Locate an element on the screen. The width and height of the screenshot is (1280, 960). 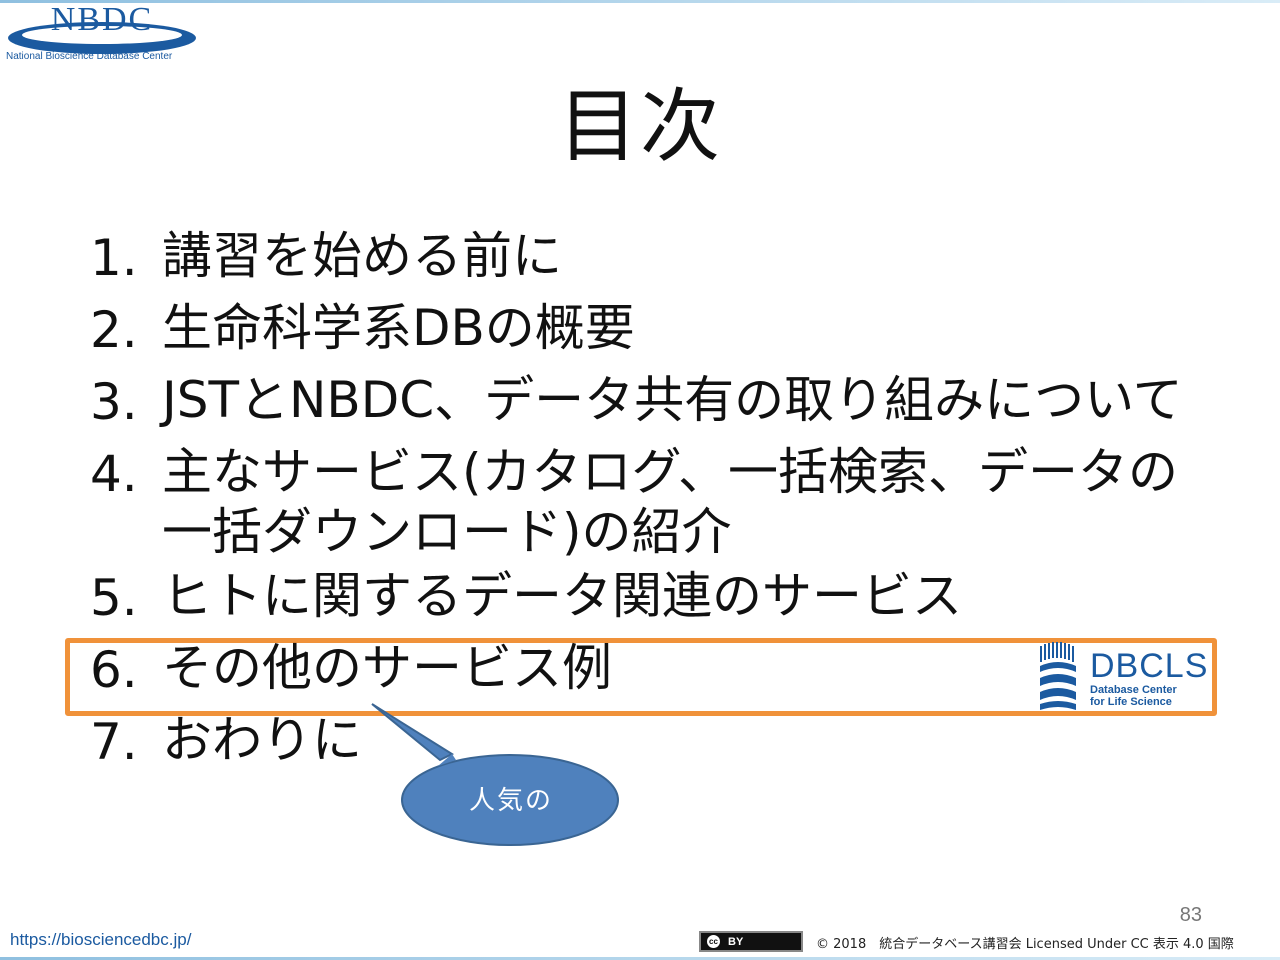
page-number: 83 is located at coordinates (1190, 915).